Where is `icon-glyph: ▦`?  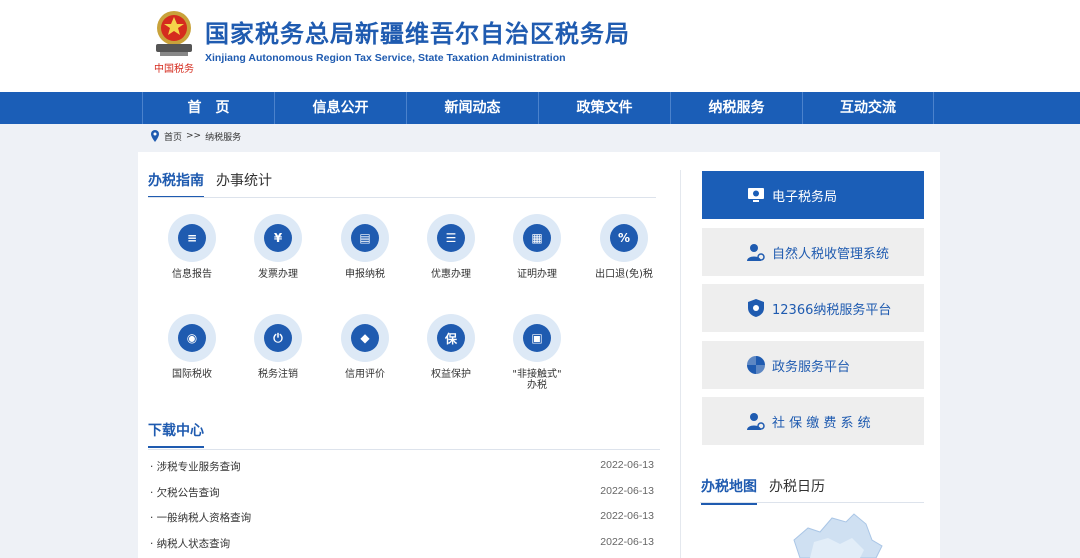
icon-glyph: ▦ is located at coordinates (537, 238).